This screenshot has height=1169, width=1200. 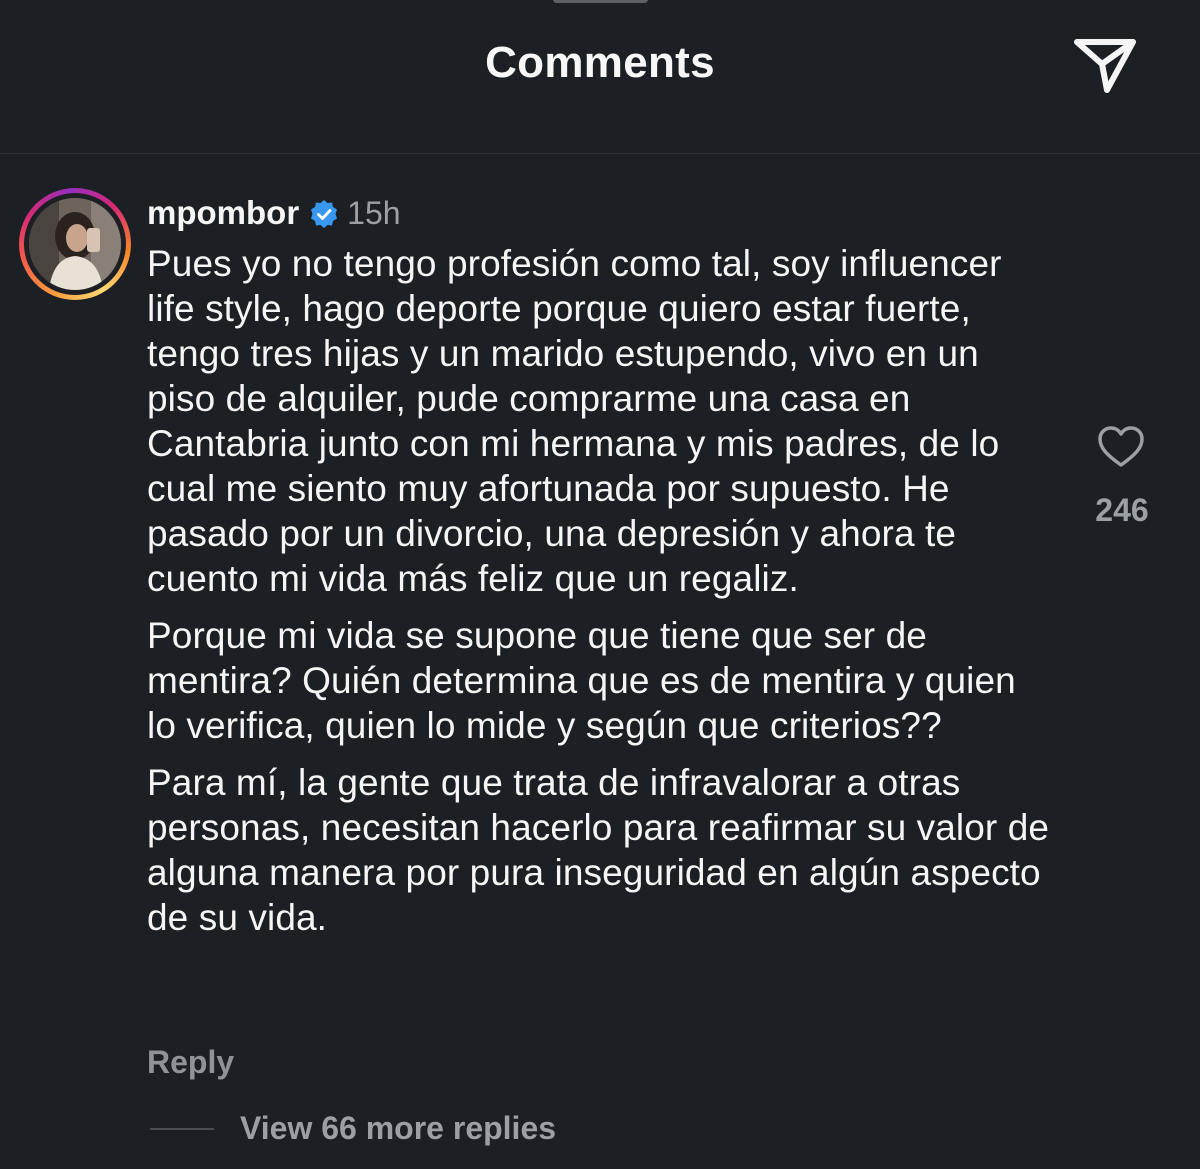 What do you see at coordinates (1122, 510) in the screenshot?
I see `like-count: 246` at bounding box center [1122, 510].